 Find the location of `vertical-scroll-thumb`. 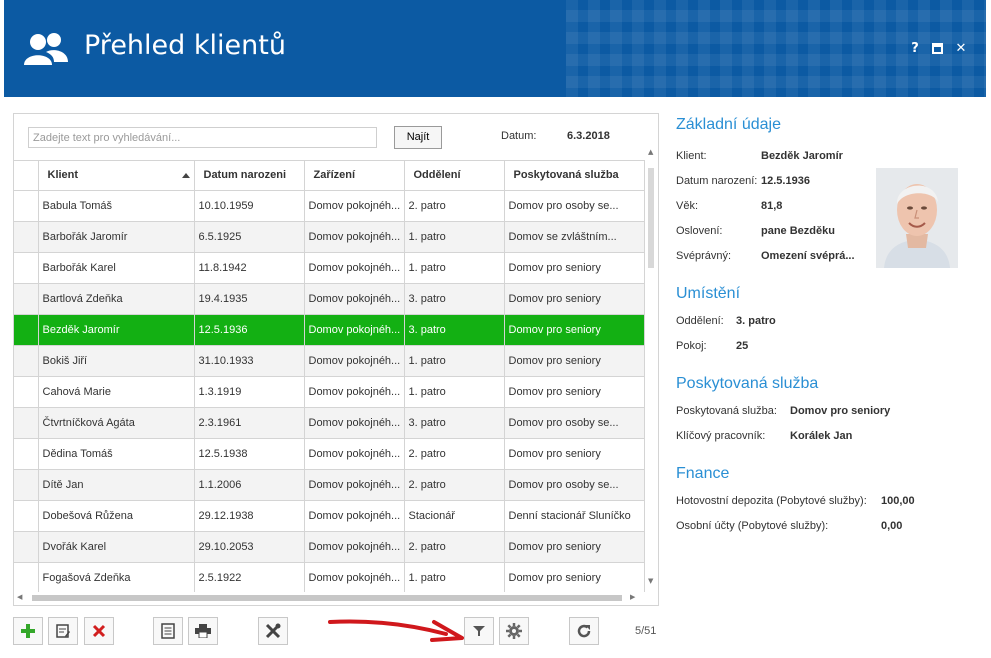

vertical-scroll-thumb is located at coordinates (651, 218).